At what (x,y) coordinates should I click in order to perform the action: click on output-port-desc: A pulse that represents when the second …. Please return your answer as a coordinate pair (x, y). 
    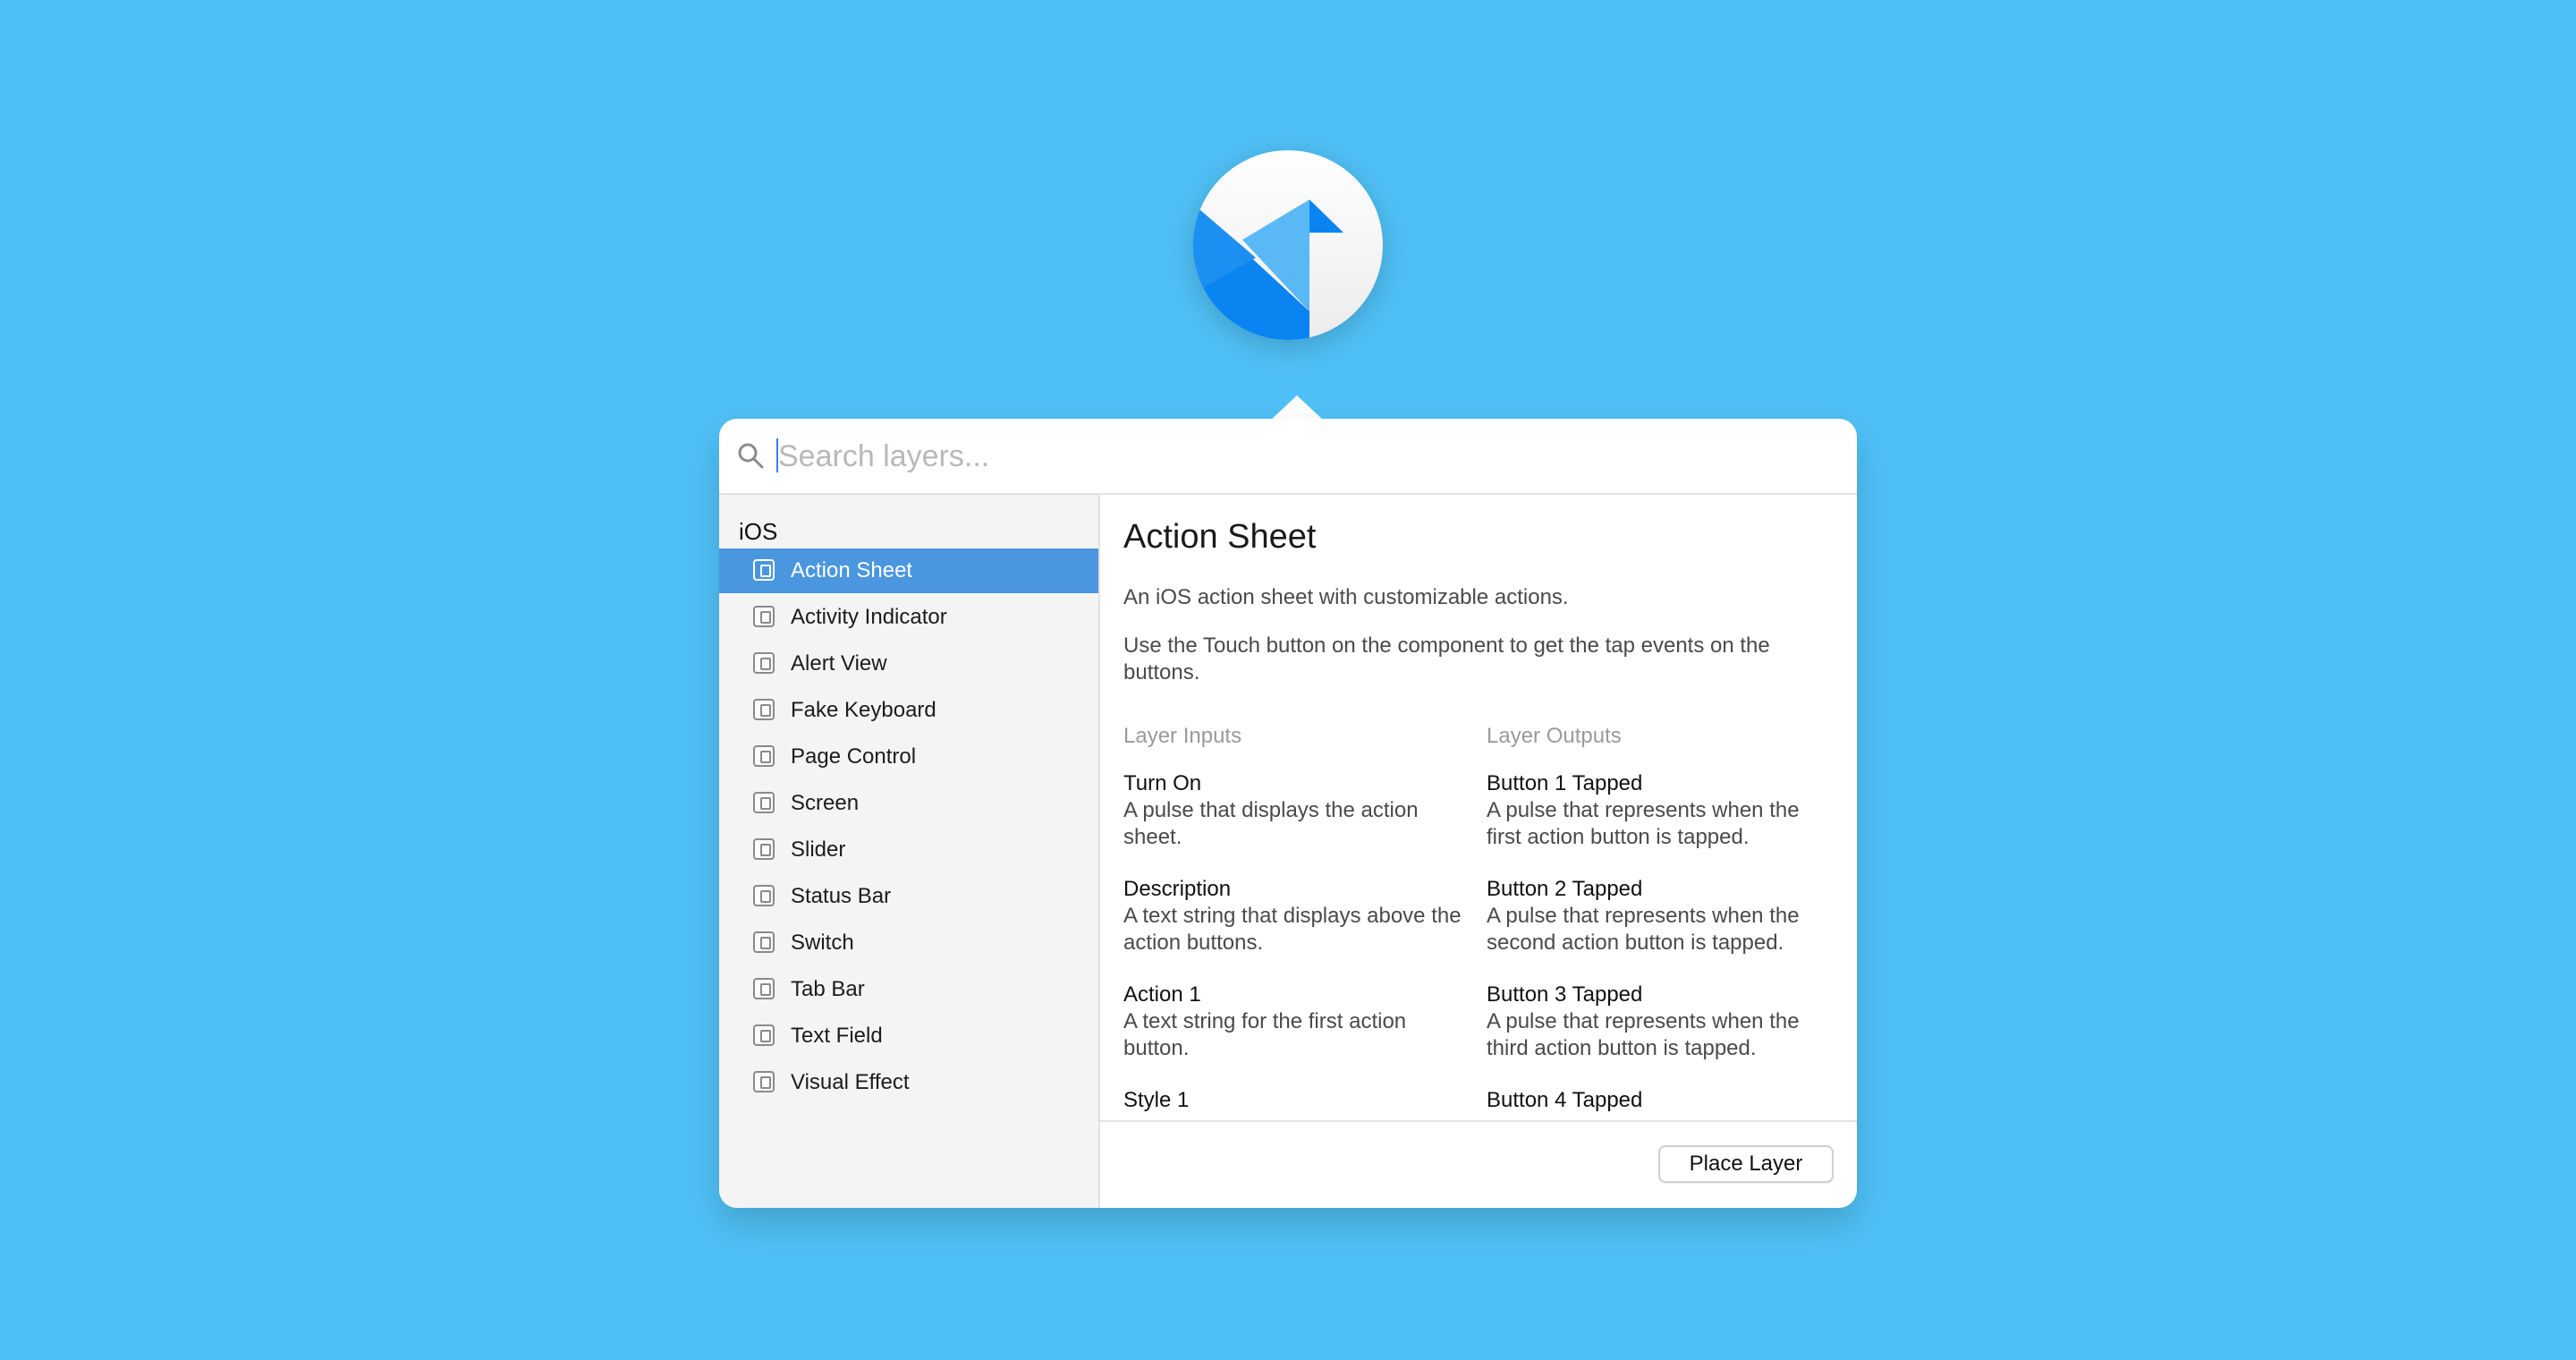
    Looking at the image, I should click on (1643, 930).